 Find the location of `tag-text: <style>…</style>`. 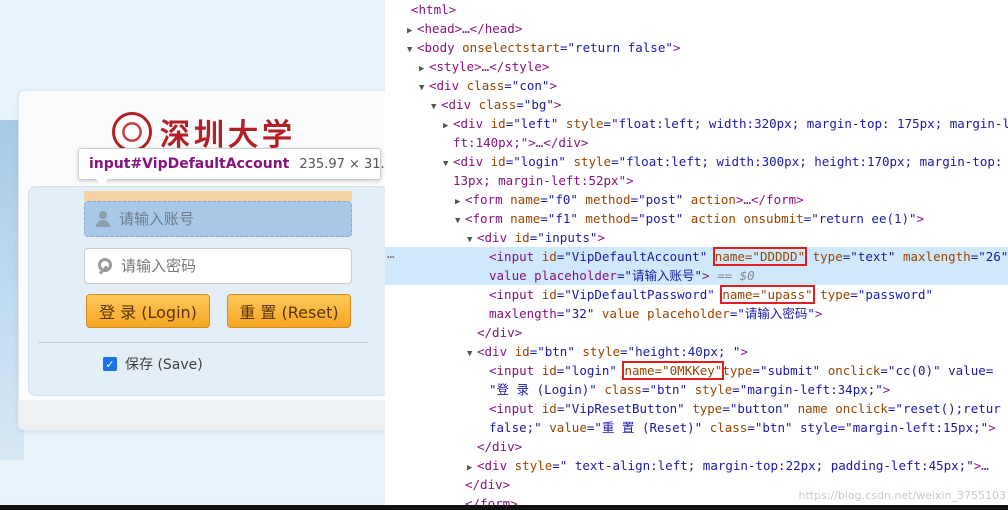

tag-text: <style>…</style> is located at coordinates (489, 66).